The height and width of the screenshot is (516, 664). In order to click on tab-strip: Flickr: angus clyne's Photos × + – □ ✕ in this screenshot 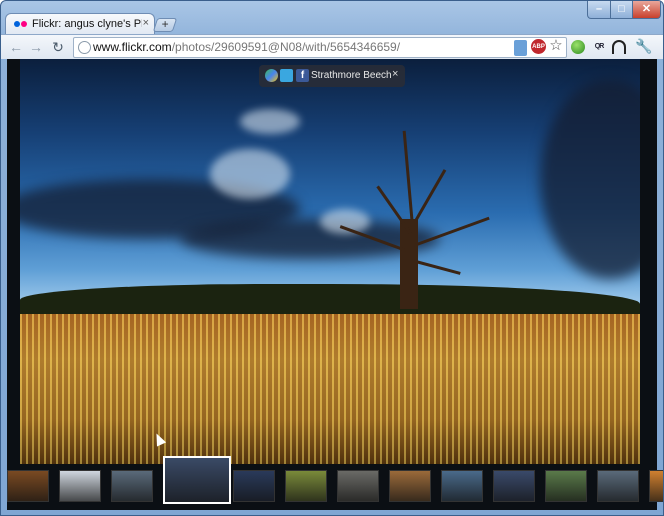, I will do `click(332, 18)`.